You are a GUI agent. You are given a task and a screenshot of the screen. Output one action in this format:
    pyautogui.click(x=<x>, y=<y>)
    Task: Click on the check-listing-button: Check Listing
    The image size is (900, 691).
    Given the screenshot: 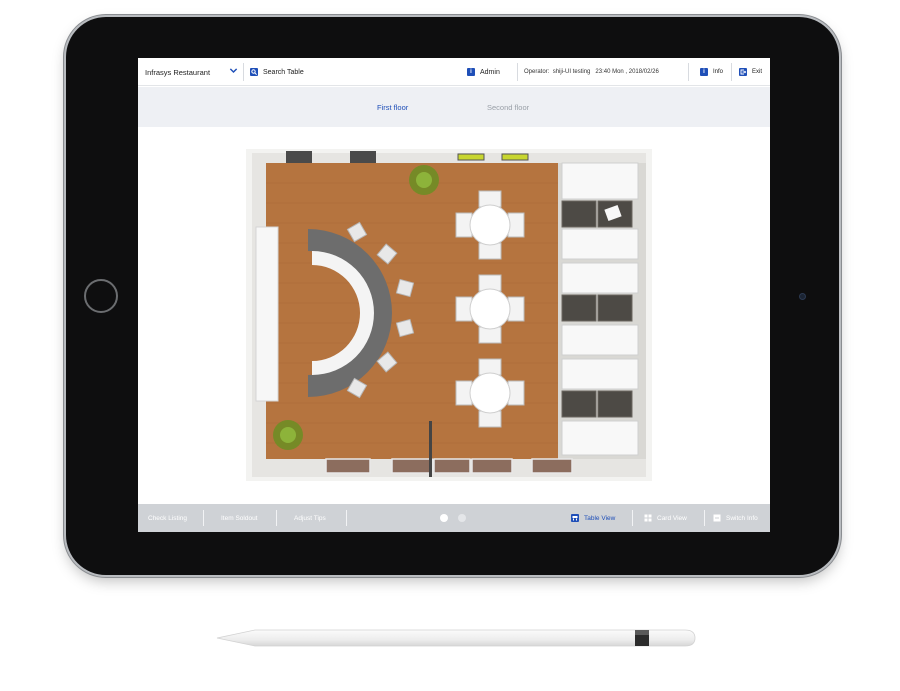 What is the action you would take?
    pyautogui.click(x=167, y=518)
    